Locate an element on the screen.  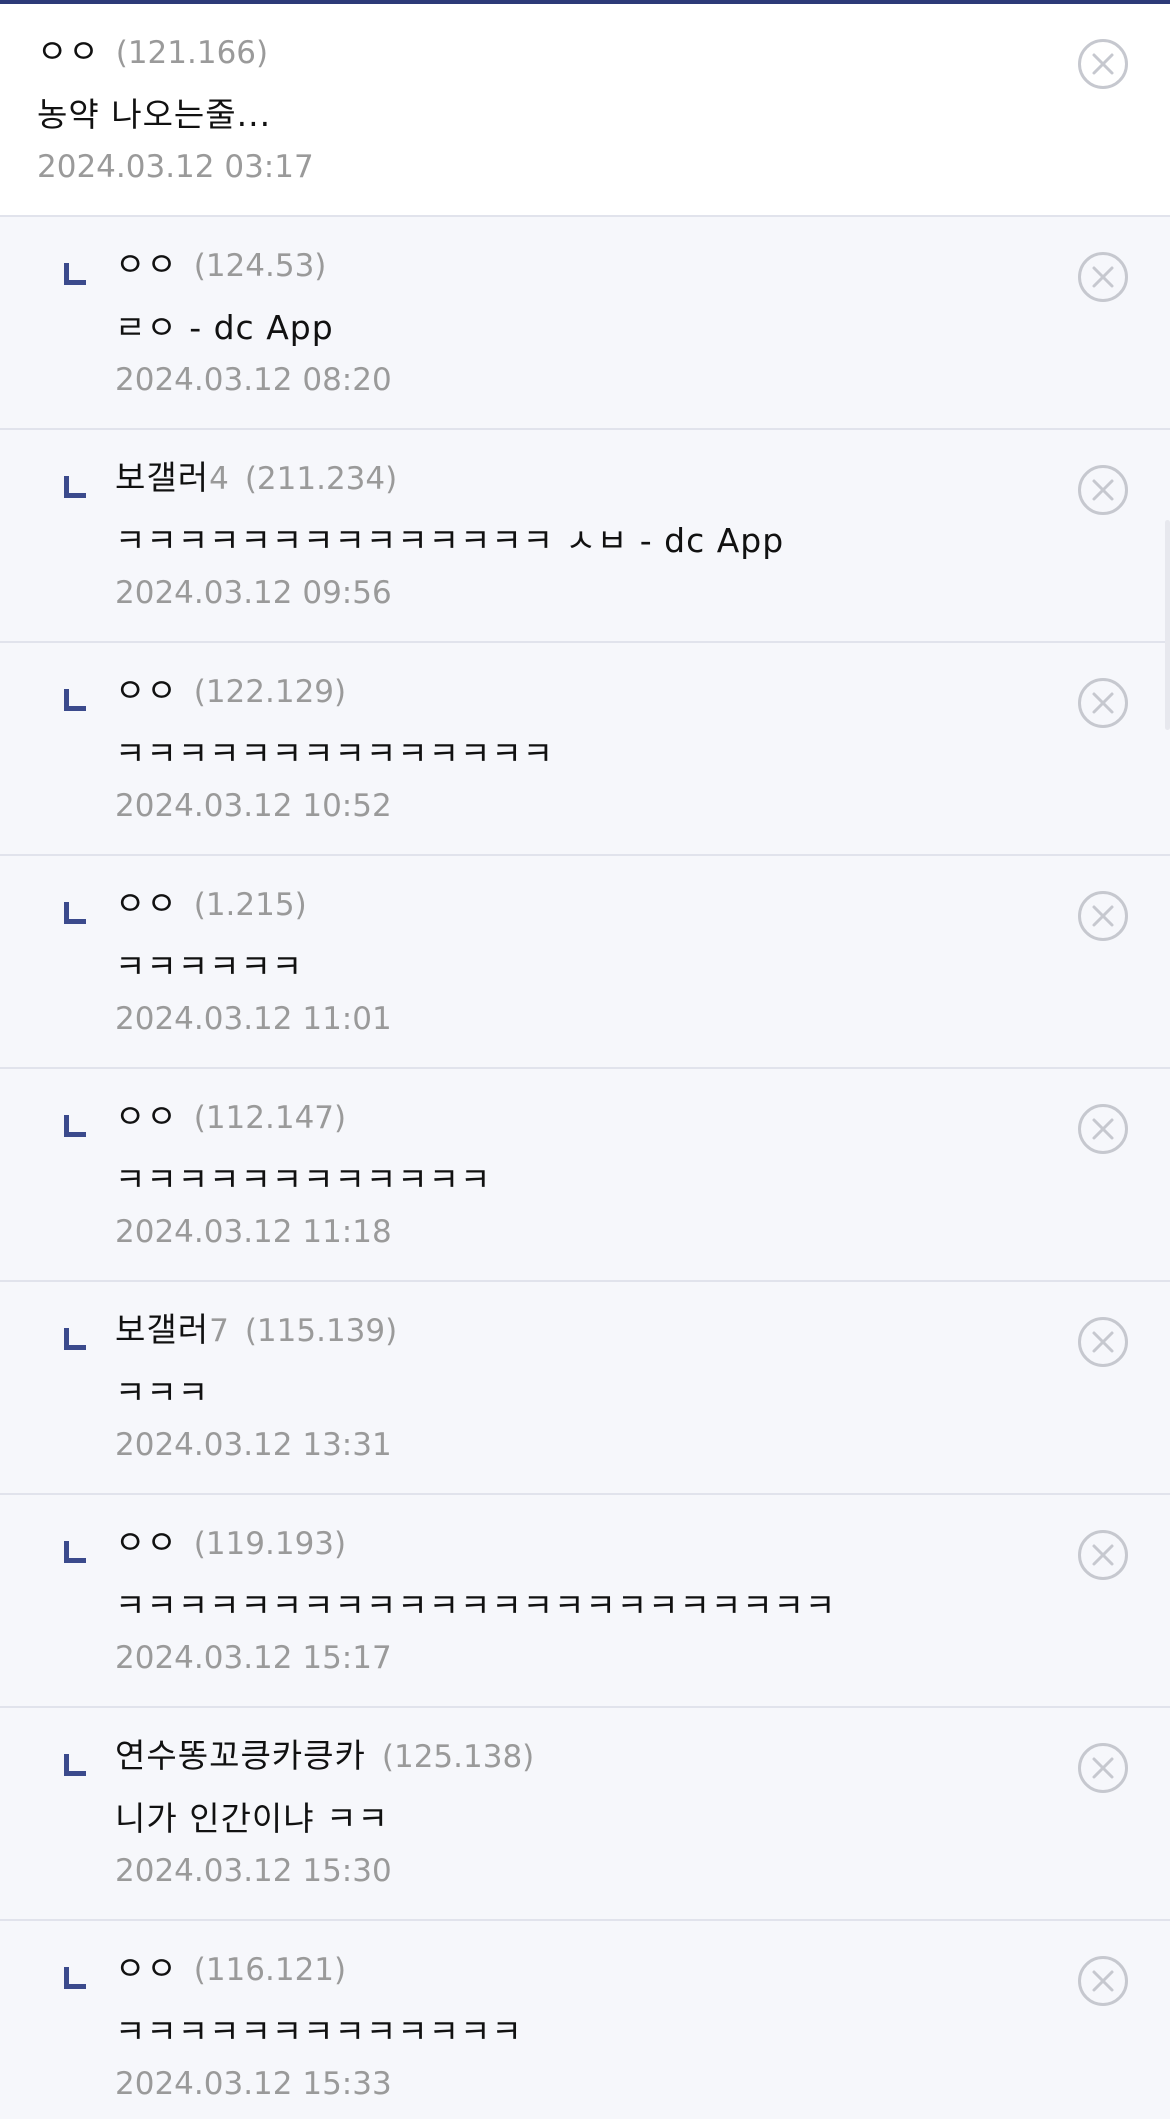
delete-comment-button is located at coordinates (1103, 64).